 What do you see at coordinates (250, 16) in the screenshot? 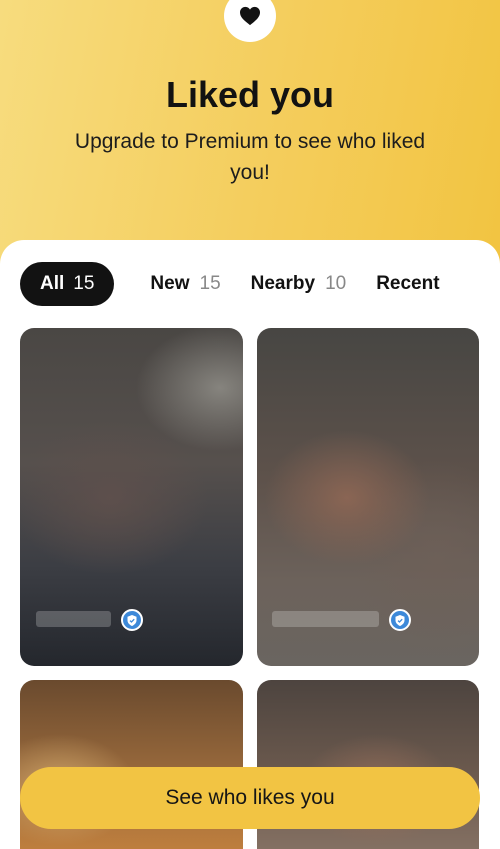
I see `heart-icon` at bounding box center [250, 16].